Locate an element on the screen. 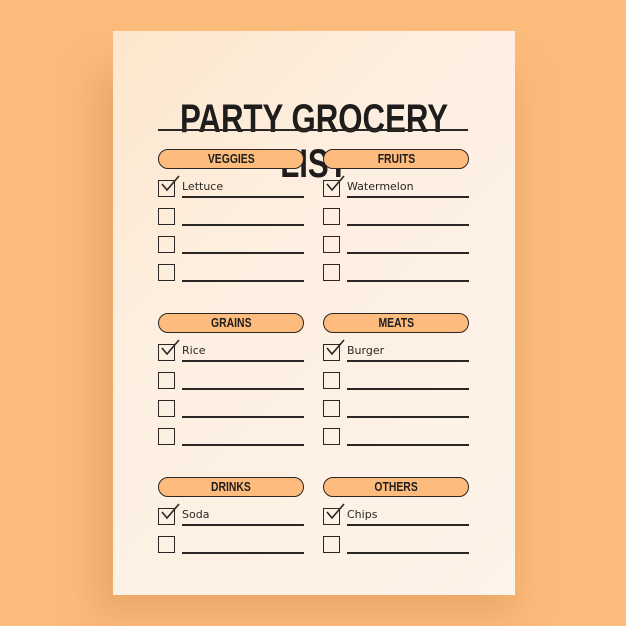 This screenshot has width=626, height=626. section-header-fruits: FRUITS is located at coordinates (396, 159).